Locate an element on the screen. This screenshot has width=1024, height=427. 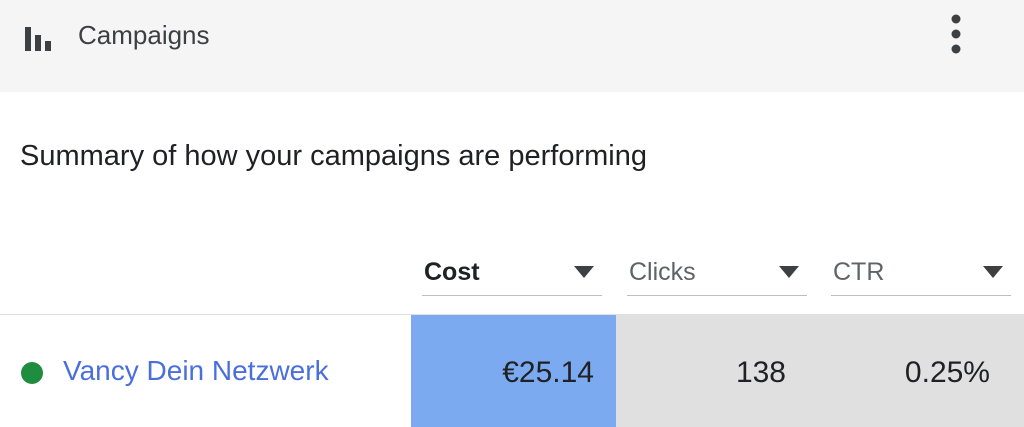
column-label-ctr: CTR is located at coordinates (859, 272).